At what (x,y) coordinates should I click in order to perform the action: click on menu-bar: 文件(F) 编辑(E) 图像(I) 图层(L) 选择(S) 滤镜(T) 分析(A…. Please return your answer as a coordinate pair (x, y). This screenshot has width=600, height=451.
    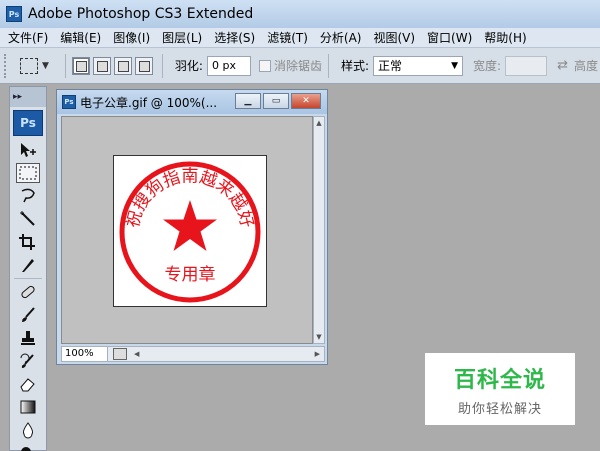
    Looking at the image, I should click on (300, 38).